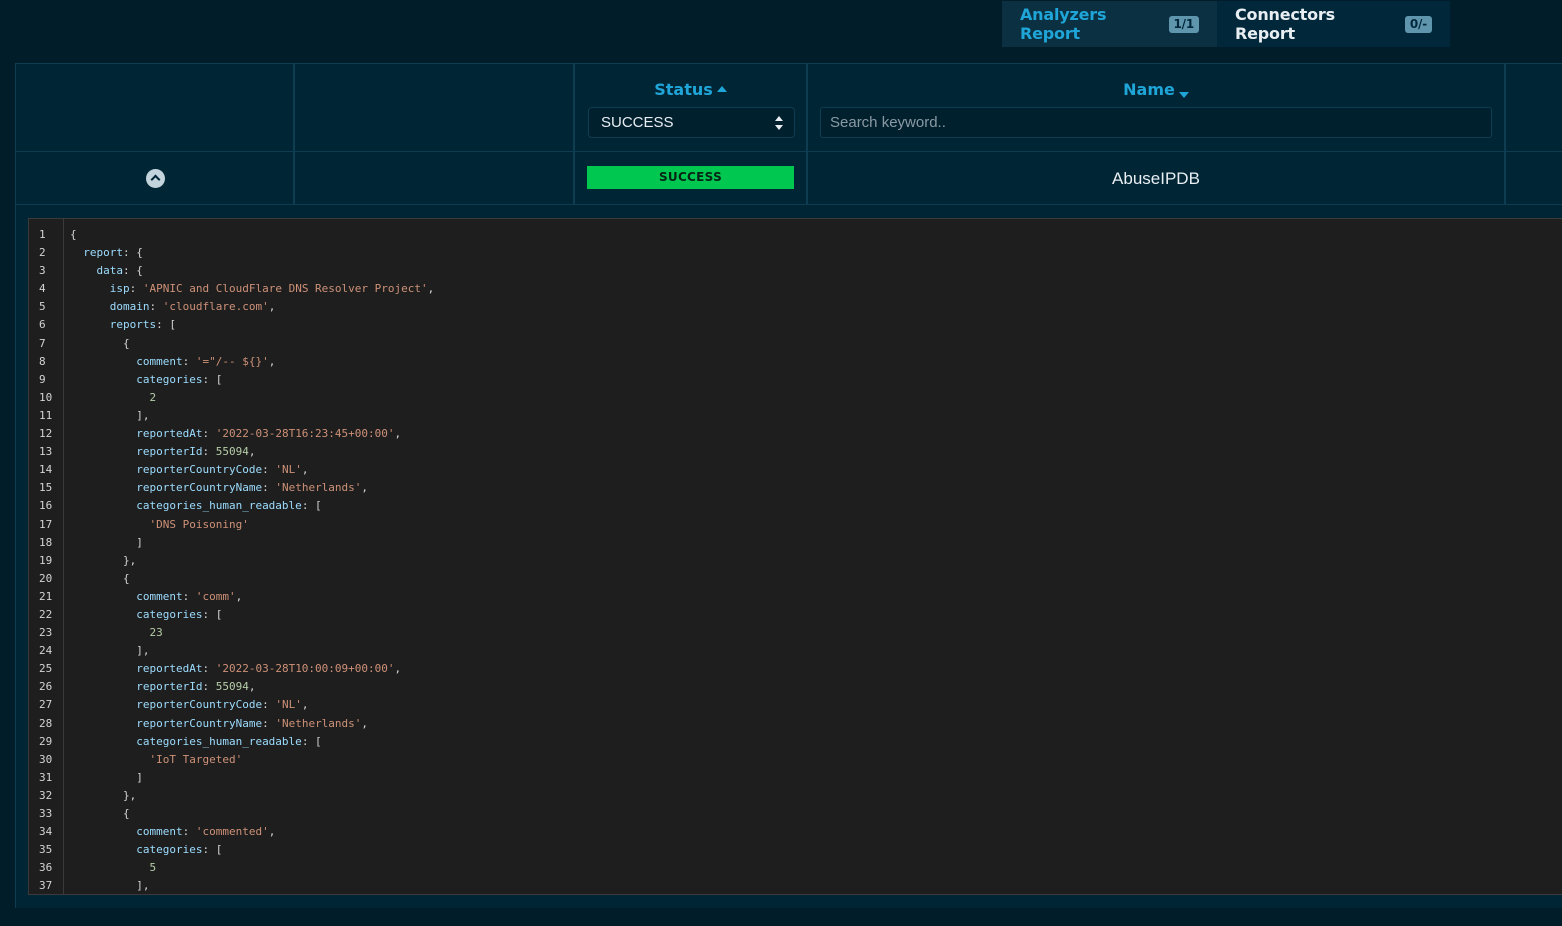 The image size is (1562, 926). Describe the element at coordinates (1156, 122) in the screenshot. I see `name-search-input` at that location.